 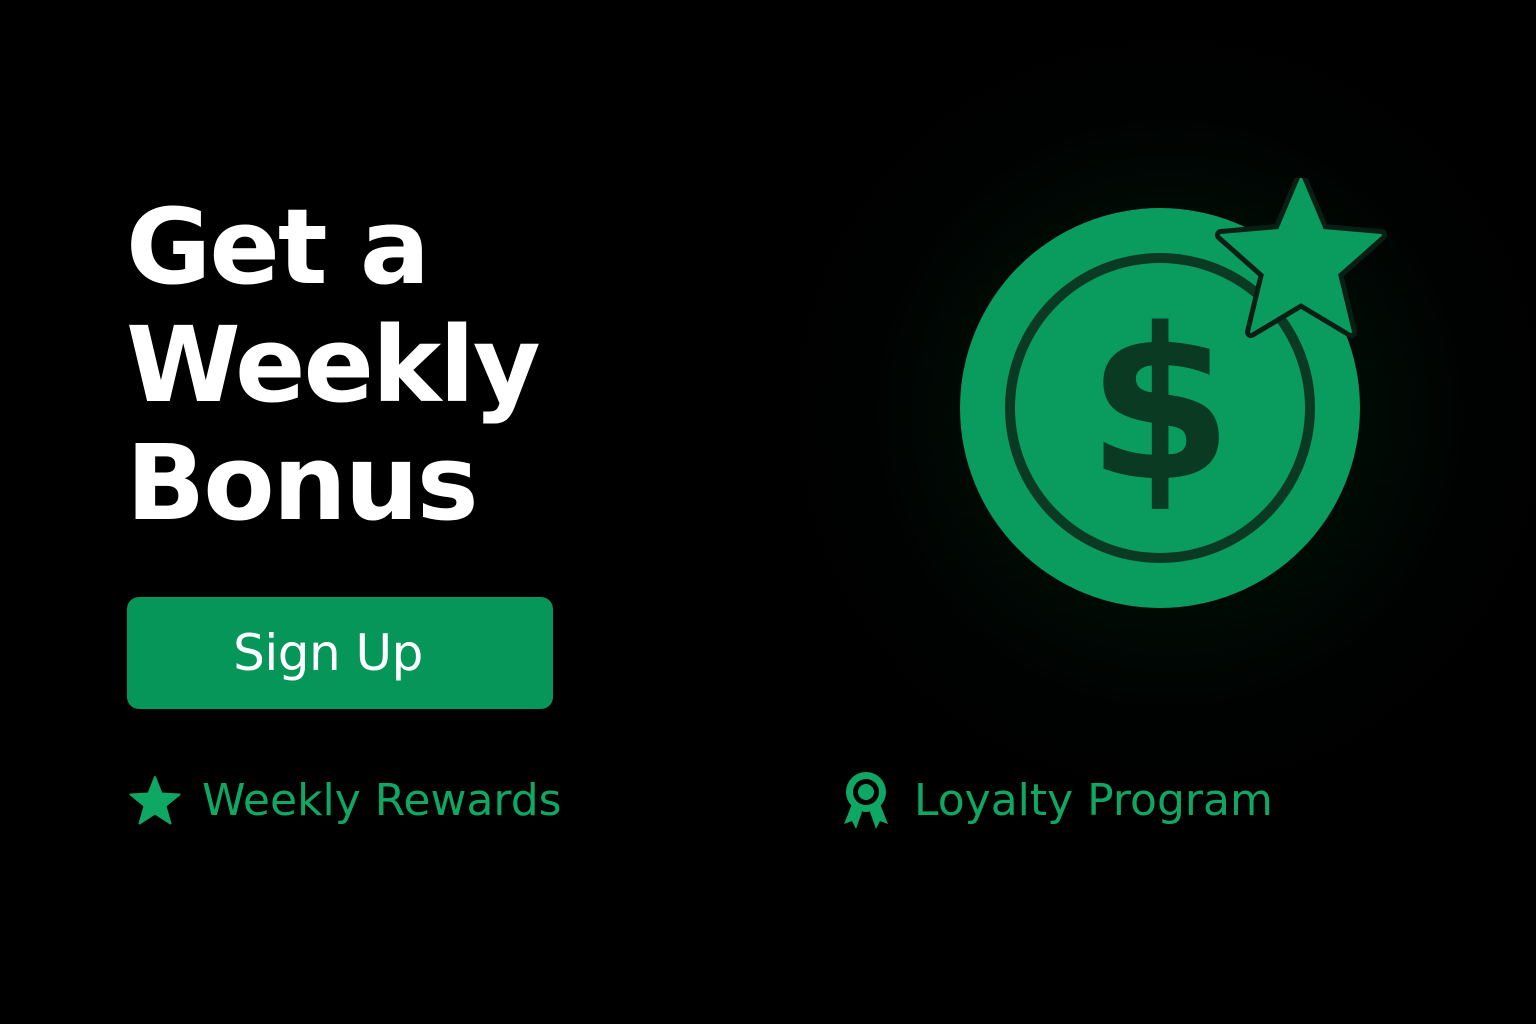 What do you see at coordinates (382, 800) in the screenshot?
I see `feature-label: Weekly Rewards` at bounding box center [382, 800].